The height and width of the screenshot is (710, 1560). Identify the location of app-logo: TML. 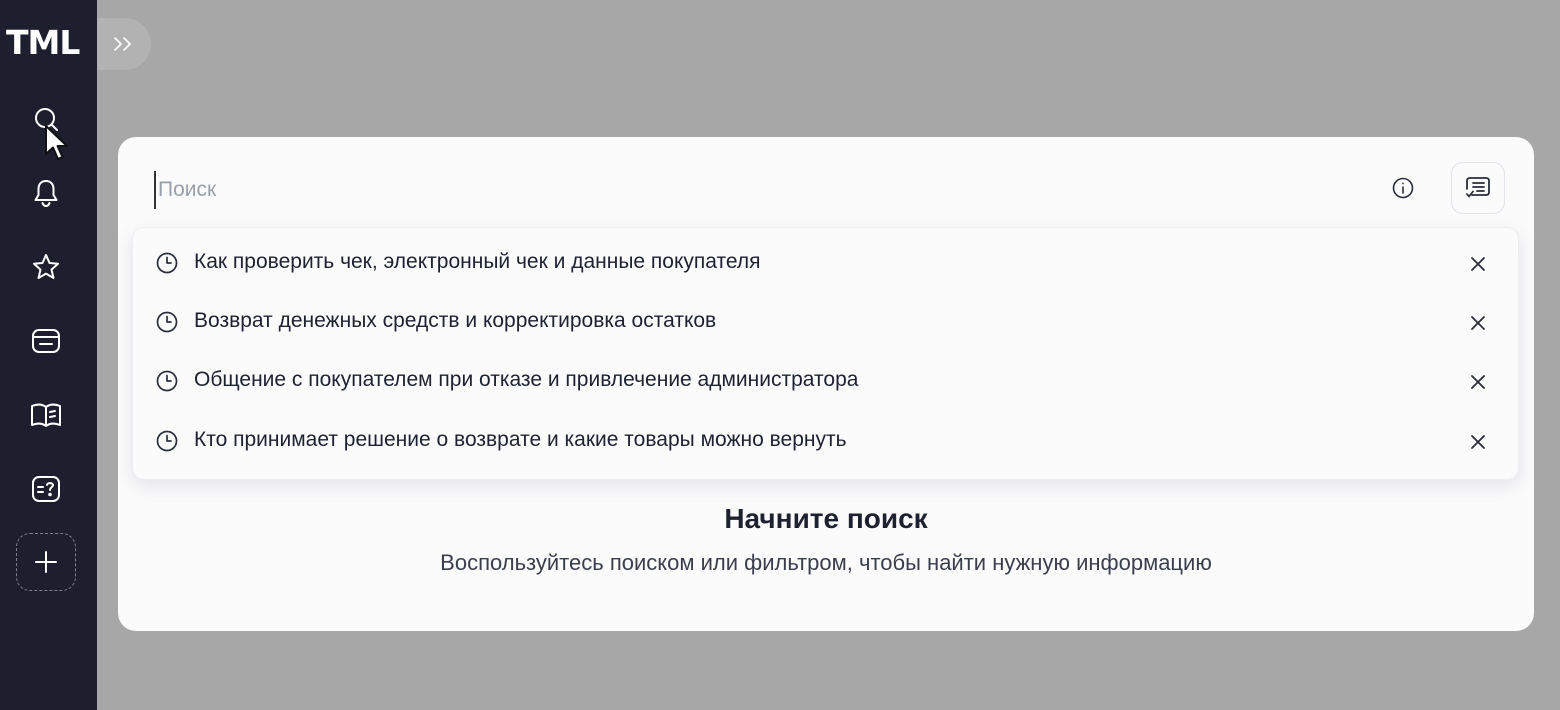
(43, 42).